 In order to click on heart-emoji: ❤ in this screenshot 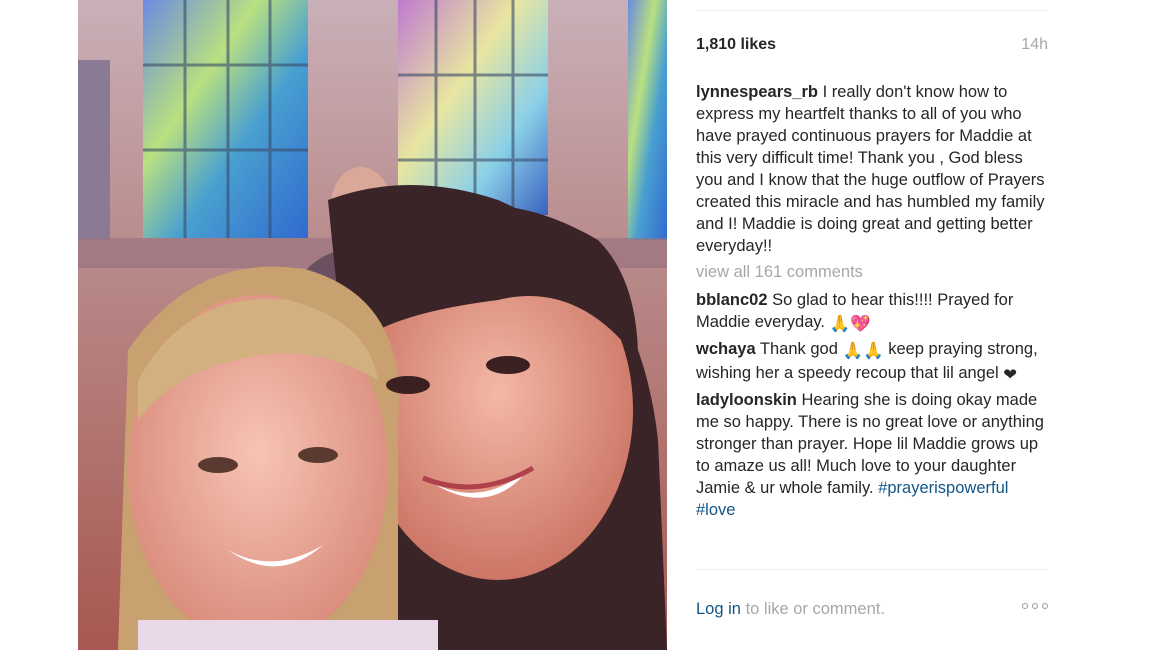, I will do `click(1010, 375)`.